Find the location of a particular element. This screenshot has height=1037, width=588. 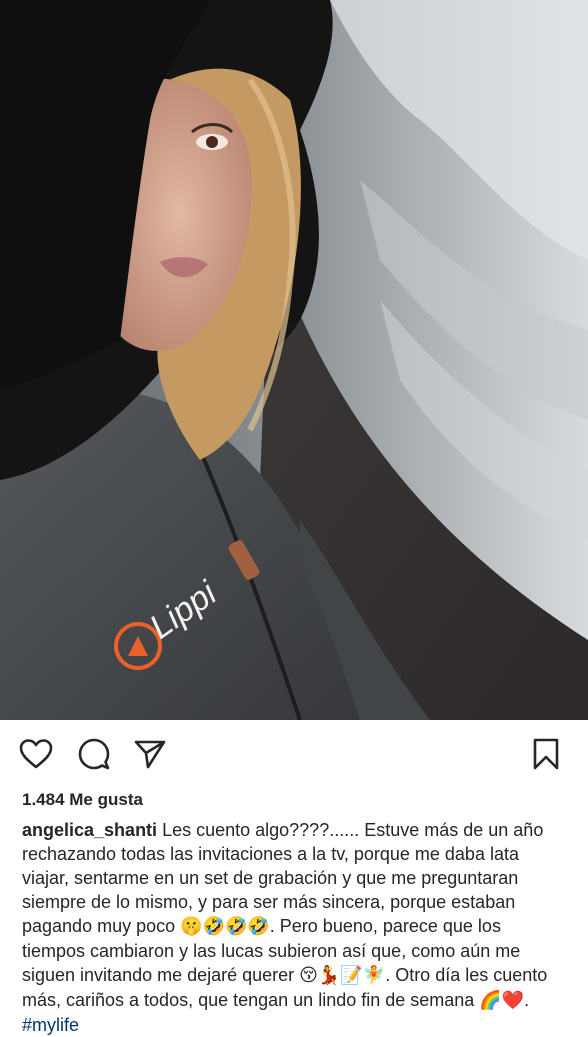

paper-plane-icon is located at coordinates (150, 754).